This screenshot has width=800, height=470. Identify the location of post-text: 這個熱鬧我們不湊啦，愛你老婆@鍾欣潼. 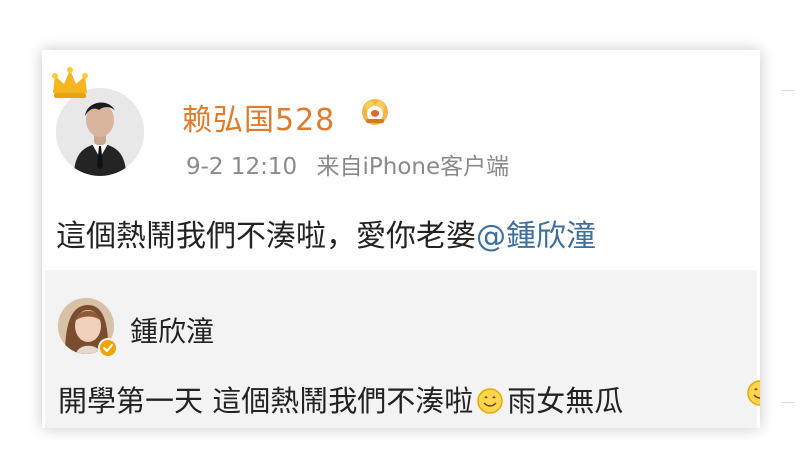
(326, 233).